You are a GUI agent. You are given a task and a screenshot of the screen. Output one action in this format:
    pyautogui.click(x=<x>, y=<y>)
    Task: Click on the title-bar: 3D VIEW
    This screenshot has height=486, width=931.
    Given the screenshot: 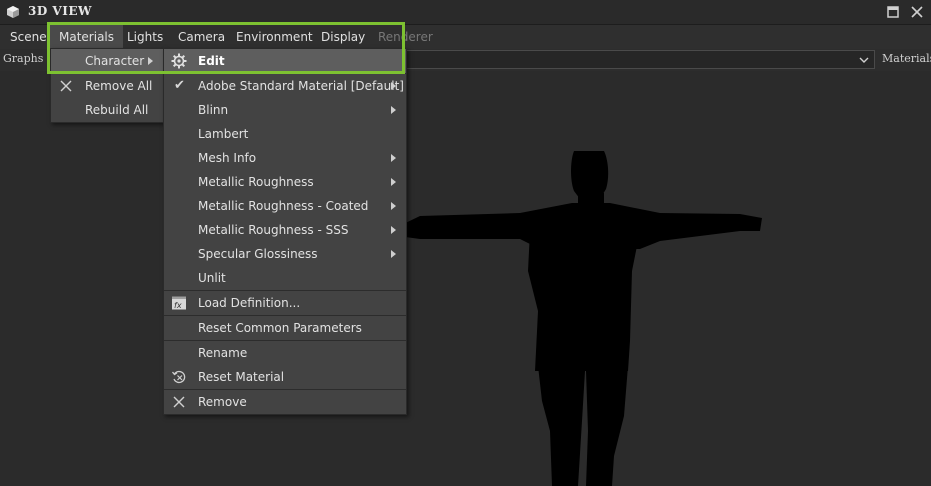 What is the action you would take?
    pyautogui.click(x=465, y=12)
    